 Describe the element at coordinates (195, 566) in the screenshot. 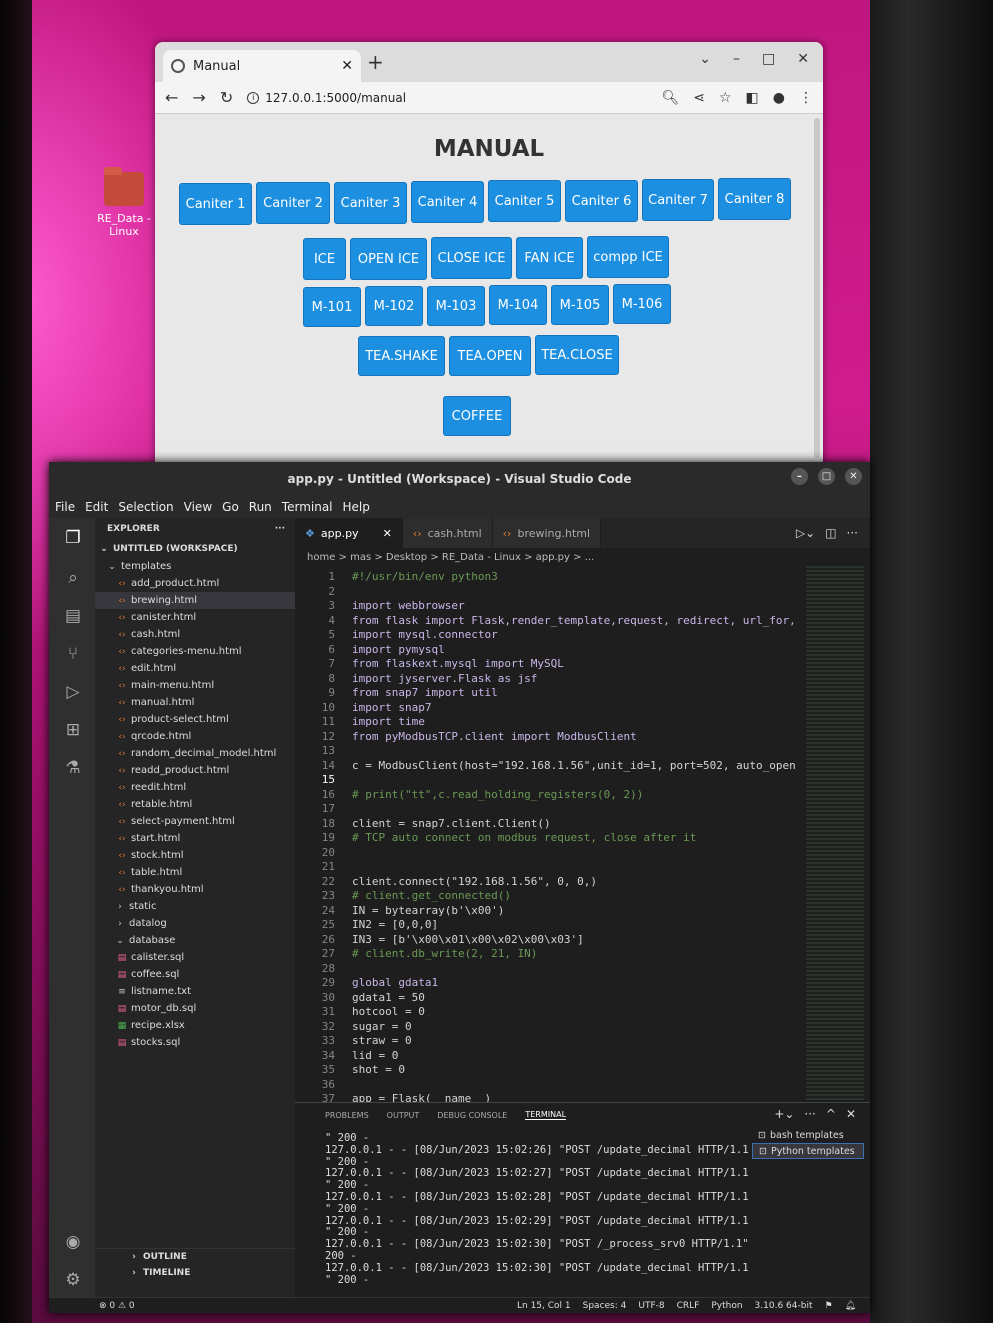

I see `folder-item: ⌄ templates` at that location.